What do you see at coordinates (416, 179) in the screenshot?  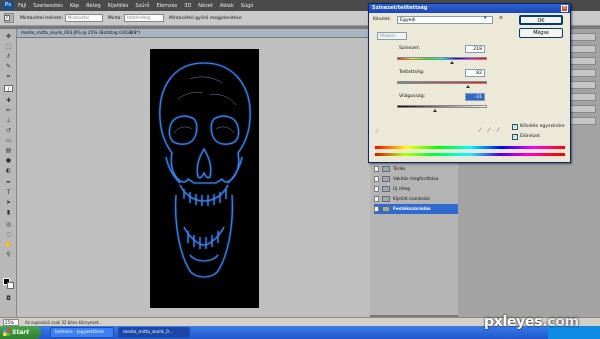 I see `history-item: Vakítás megfordítása` at bounding box center [416, 179].